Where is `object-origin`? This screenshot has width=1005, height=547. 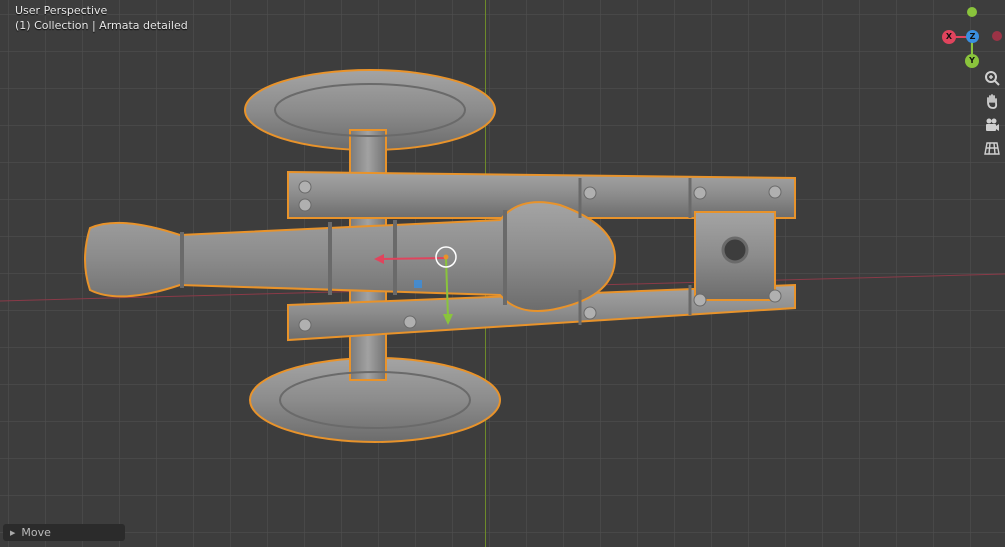 object-origin is located at coordinates (446, 257).